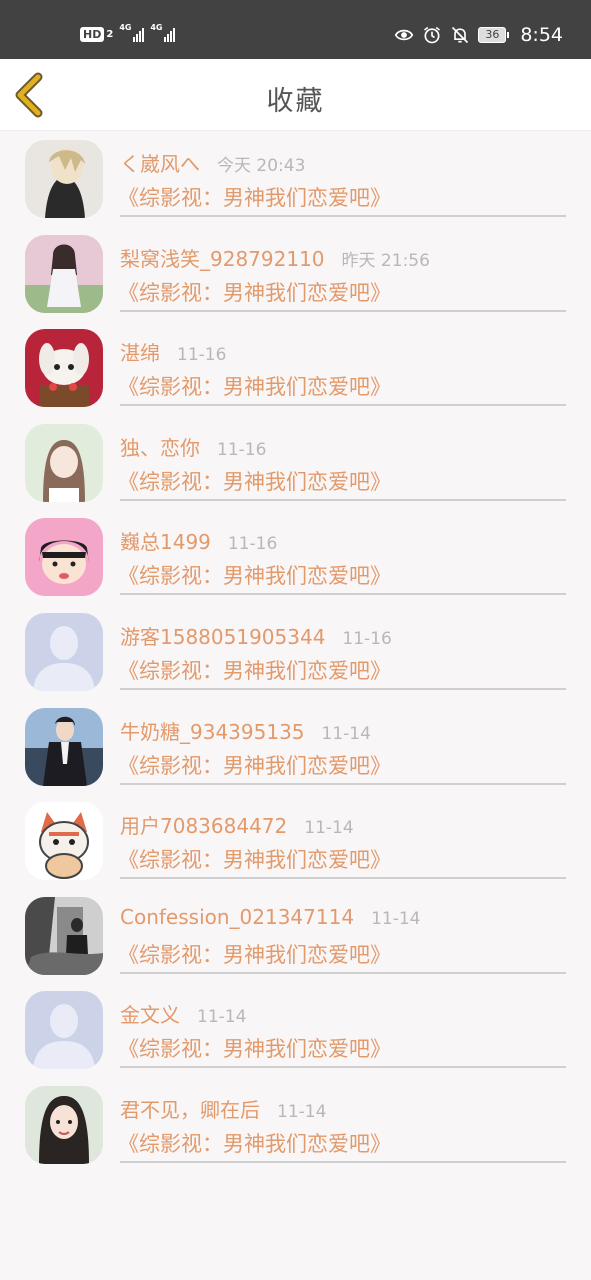 The width and height of the screenshot is (591, 1280). What do you see at coordinates (173, 351) in the screenshot?
I see `item-meta: 湛绵 11-16` at bounding box center [173, 351].